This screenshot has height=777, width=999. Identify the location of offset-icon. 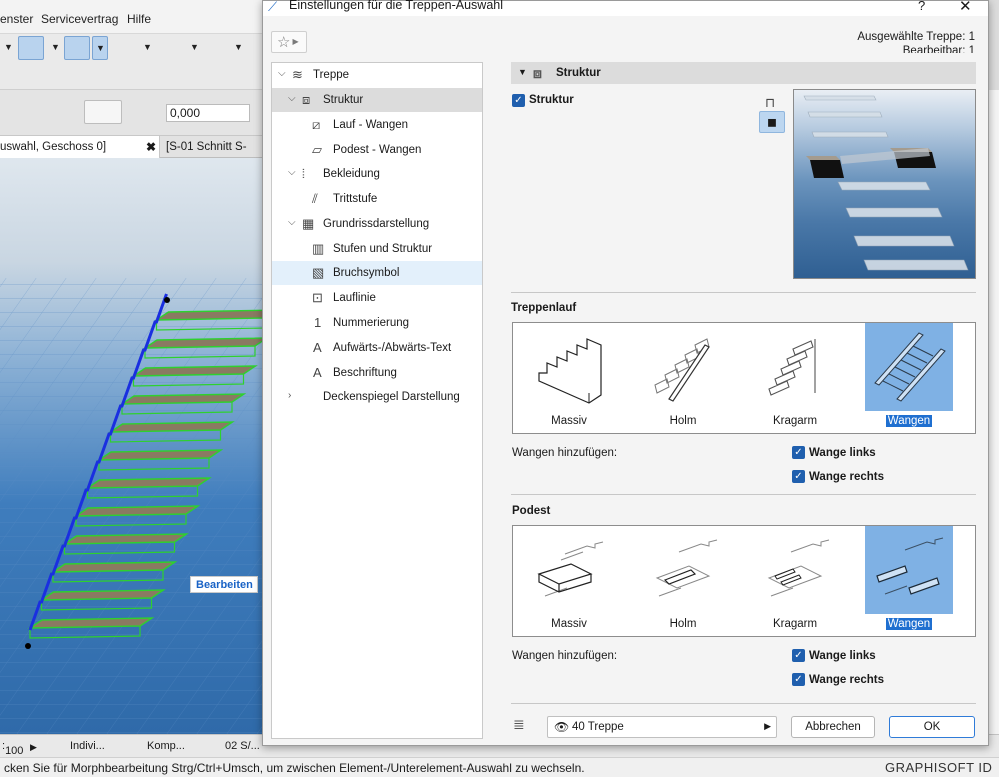
(143, 112).